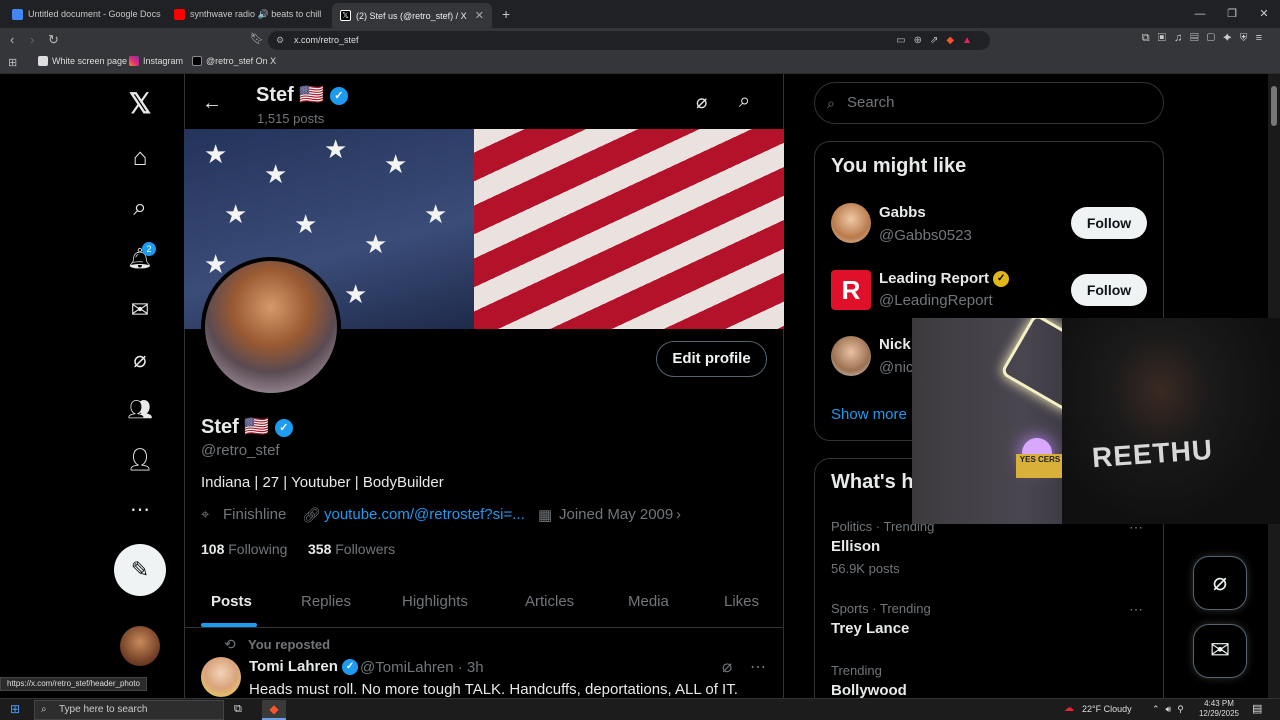 Image resolution: width=1280 pixels, height=720 pixels. Describe the element at coordinates (234, 61) in the screenshot. I see `bookmark-retro-stef: @retro_stef On X` at that location.